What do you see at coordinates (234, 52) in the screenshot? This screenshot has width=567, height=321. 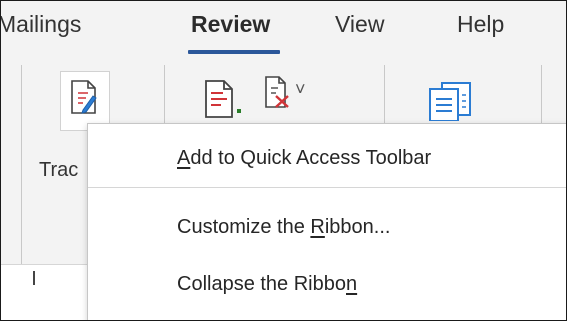 I see `active-tab-indicator` at bounding box center [234, 52].